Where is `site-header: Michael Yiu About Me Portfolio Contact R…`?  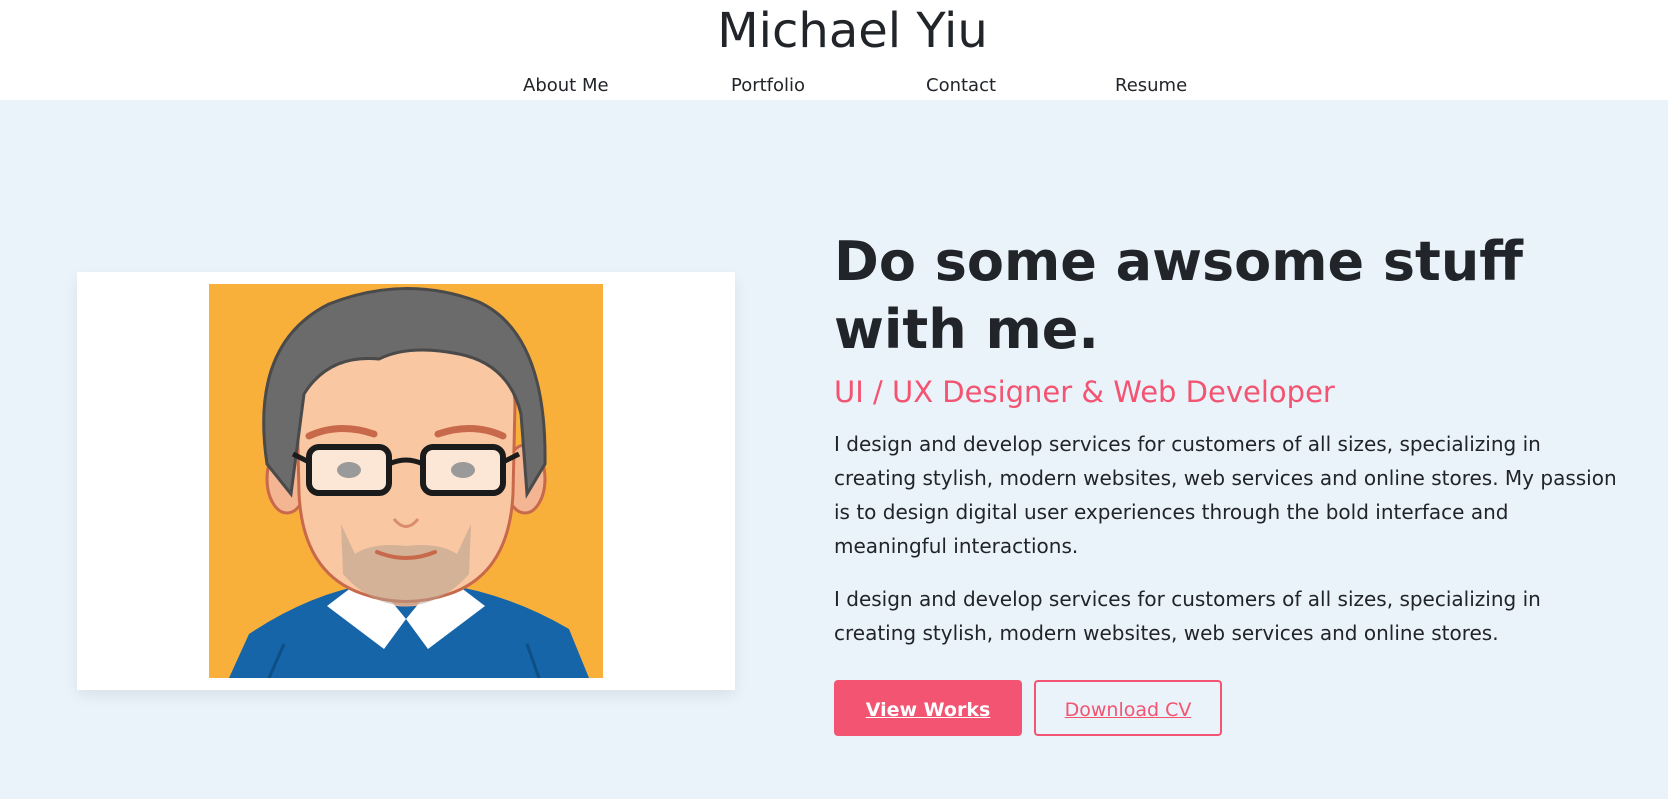 site-header: Michael Yiu About Me Portfolio Contact R… is located at coordinates (834, 50).